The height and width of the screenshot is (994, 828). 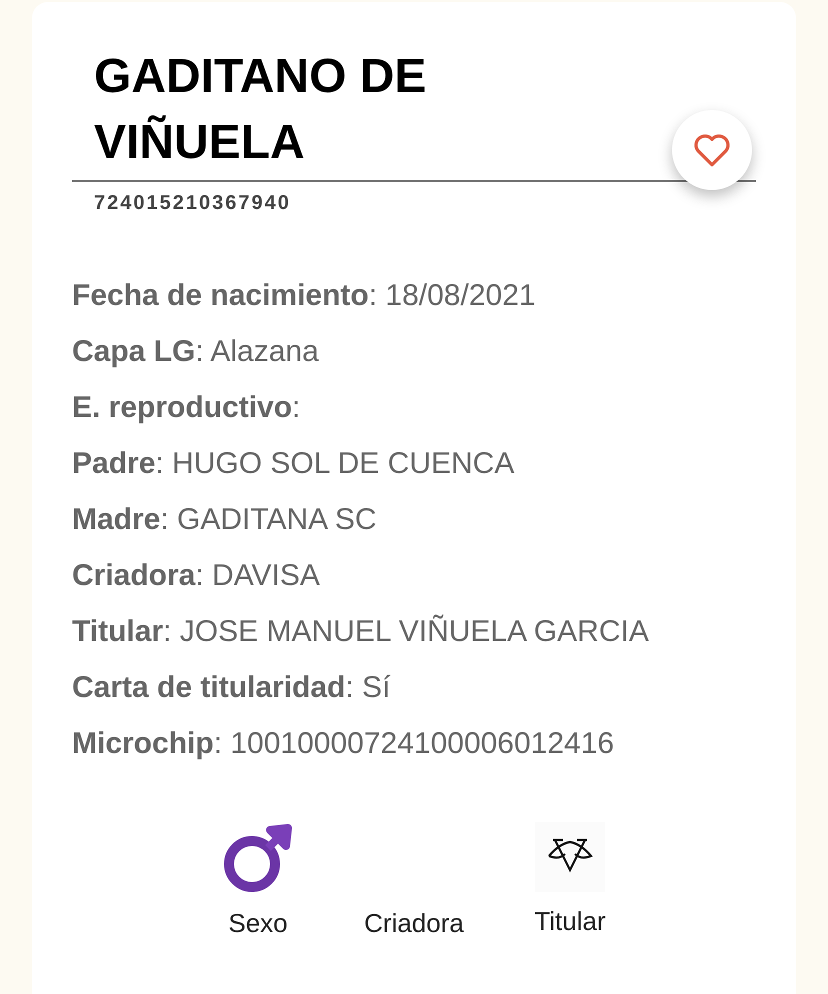 I want to click on badge-label: Titular, so click(x=570, y=921).